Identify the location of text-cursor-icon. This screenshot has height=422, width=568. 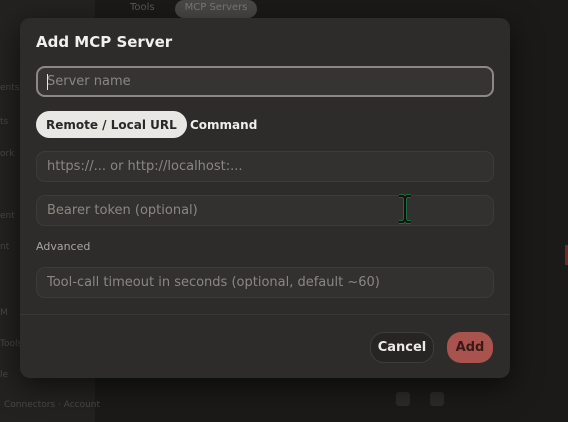
(405, 209).